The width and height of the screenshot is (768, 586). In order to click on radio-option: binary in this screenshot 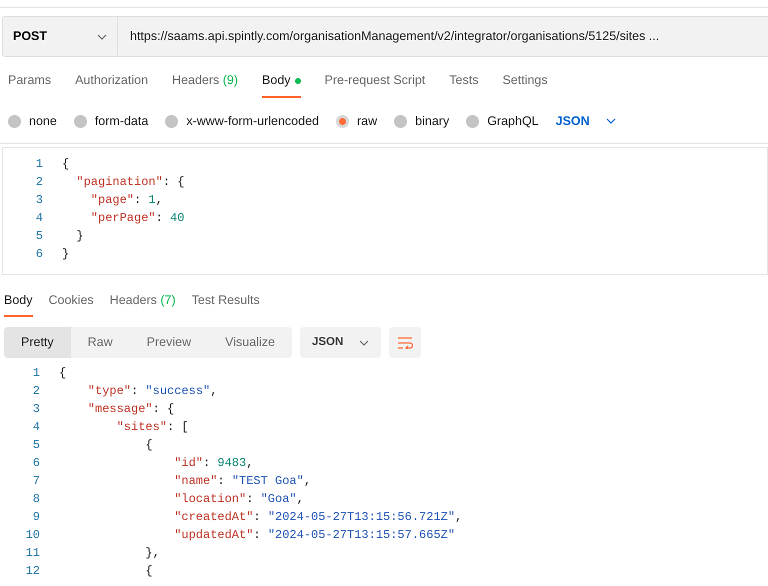, I will do `click(422, 121)`.